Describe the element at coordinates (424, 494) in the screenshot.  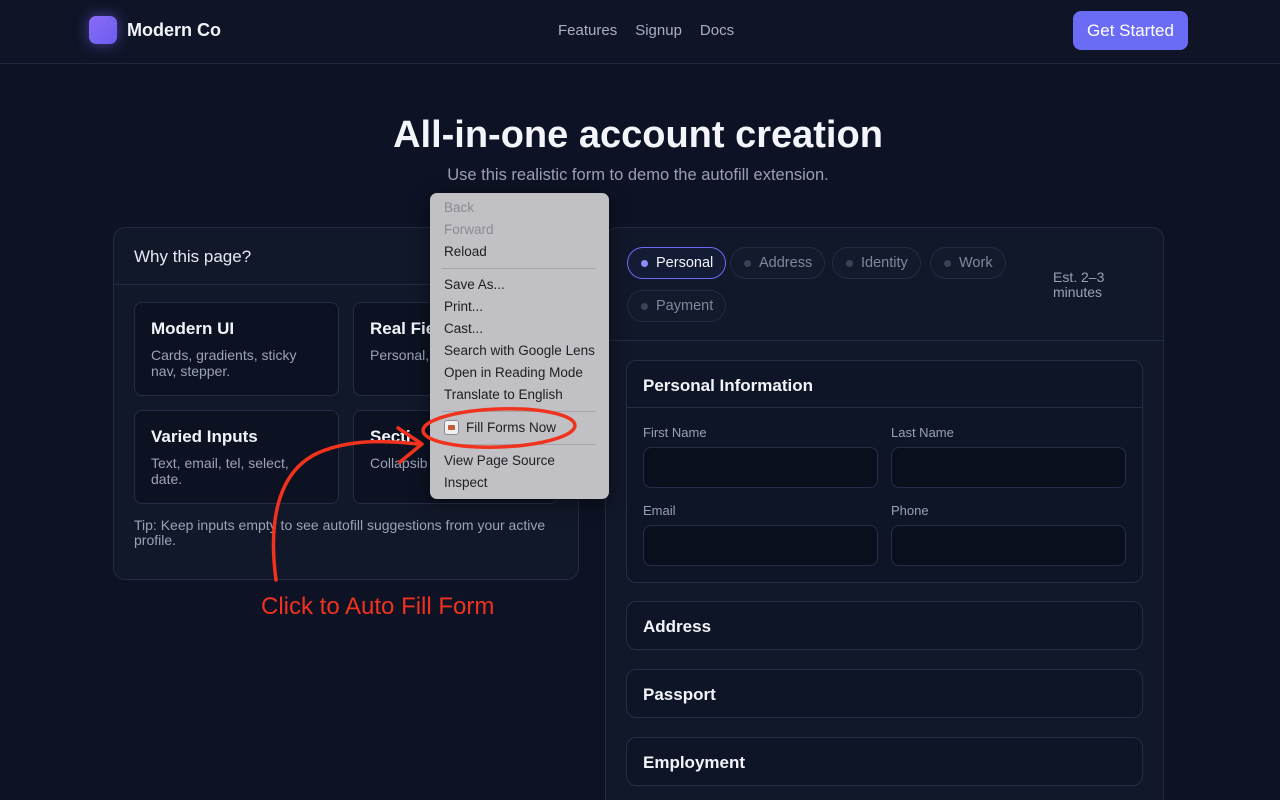
I see `annotation-overlay` at that location.